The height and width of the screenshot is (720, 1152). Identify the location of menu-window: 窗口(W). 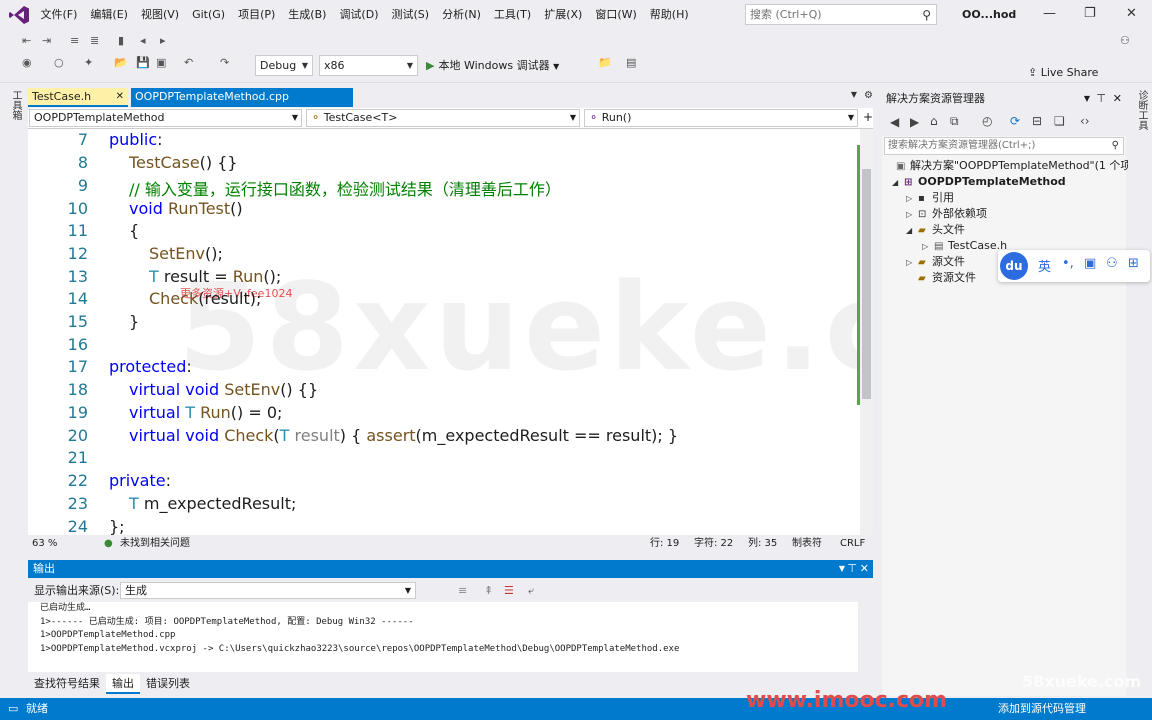
(616, 15).